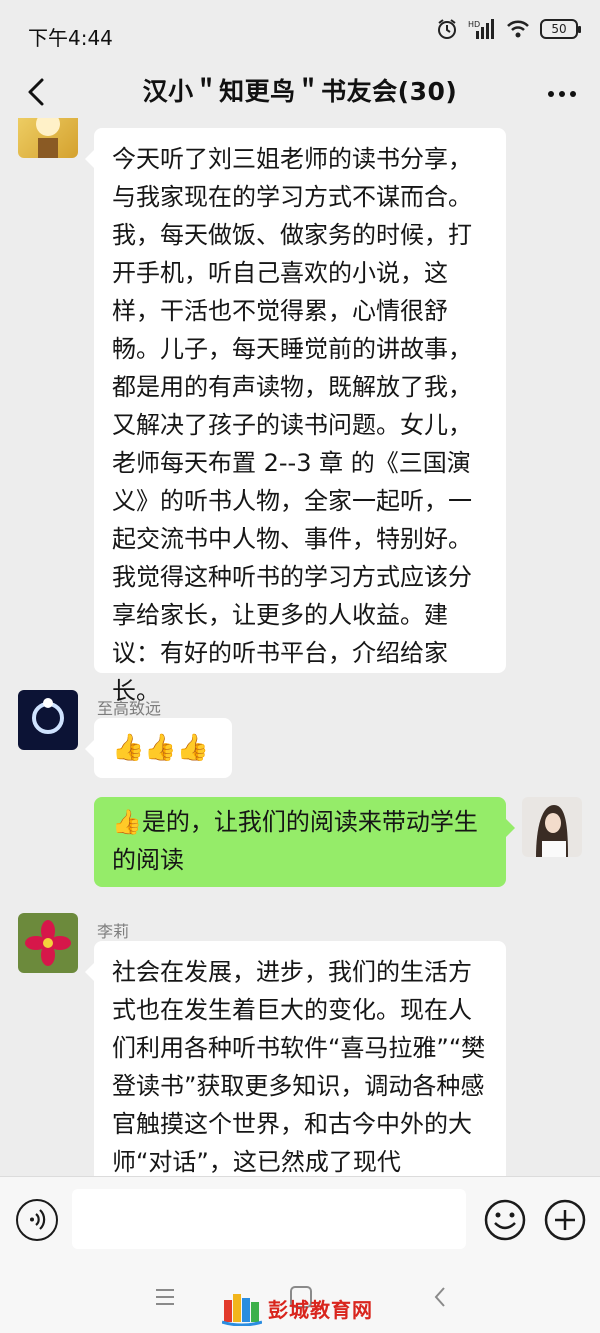 The height and width of the screenshot is (1333, 600). What do you see at coordinates (129, 708) in the screenshot?
I see `sender-name: 至高致远` at bounding box center [129, 708].